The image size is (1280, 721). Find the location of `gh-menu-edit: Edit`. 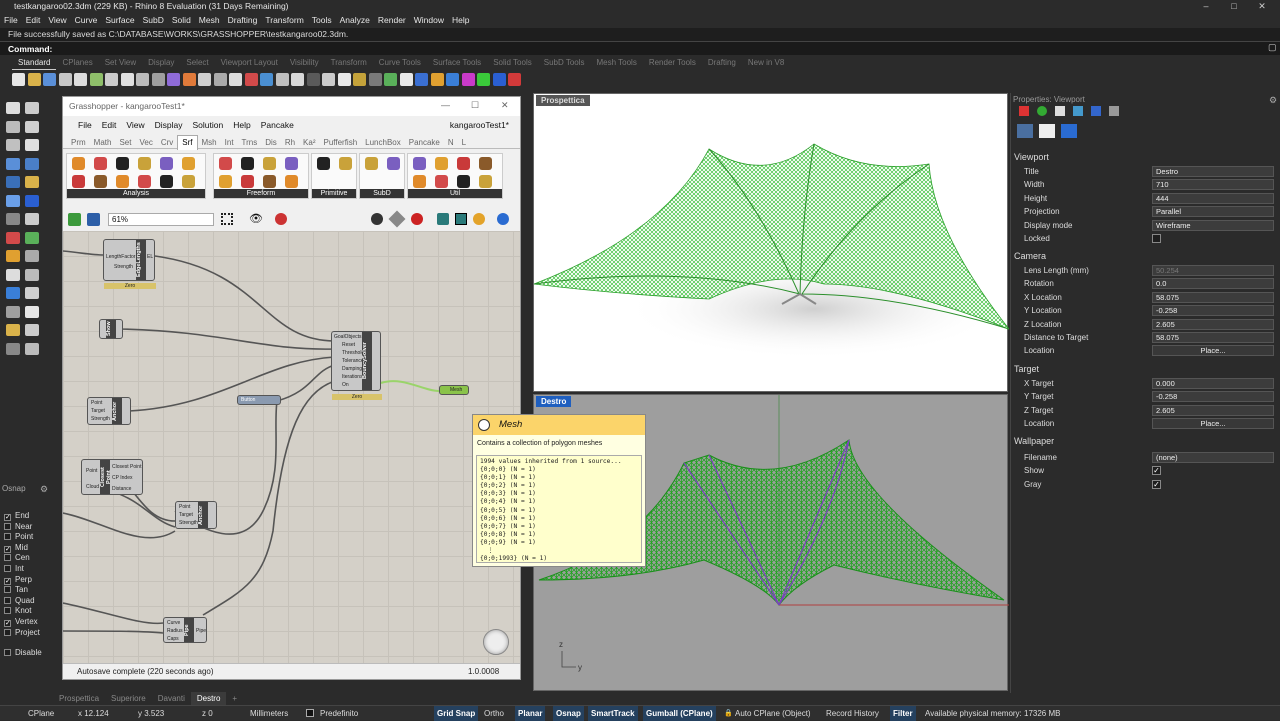

gh-menu-edit: Edit is located at coordinates (109, 125).